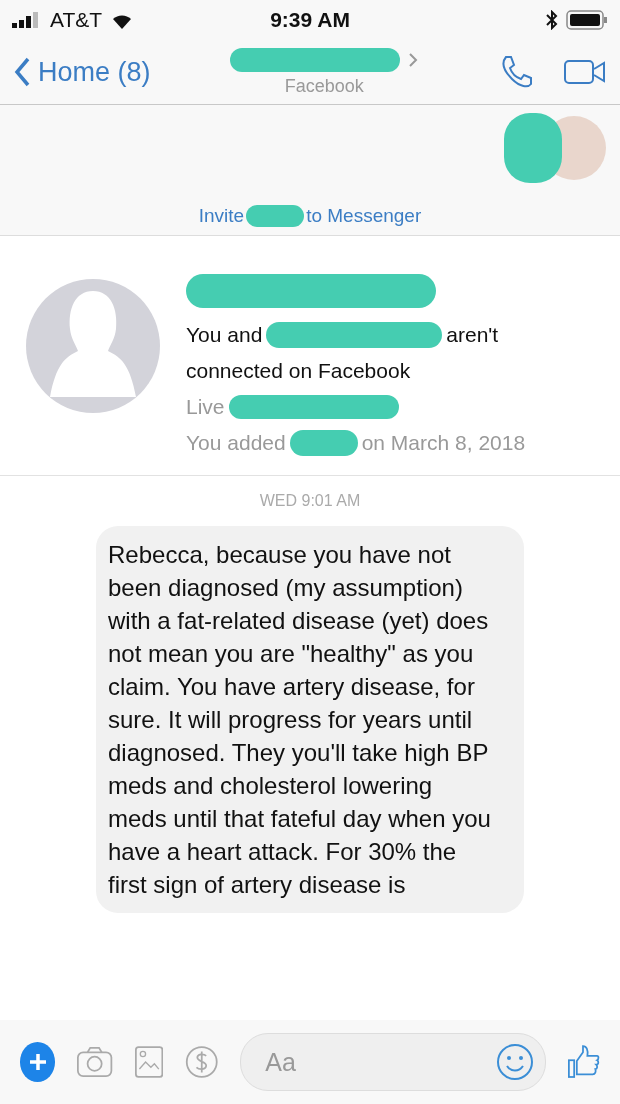  What do you see at coordinates (584, 1062) in the screenshot?
I see `thumbs-up-icon` at bounding box center [584, 1062].